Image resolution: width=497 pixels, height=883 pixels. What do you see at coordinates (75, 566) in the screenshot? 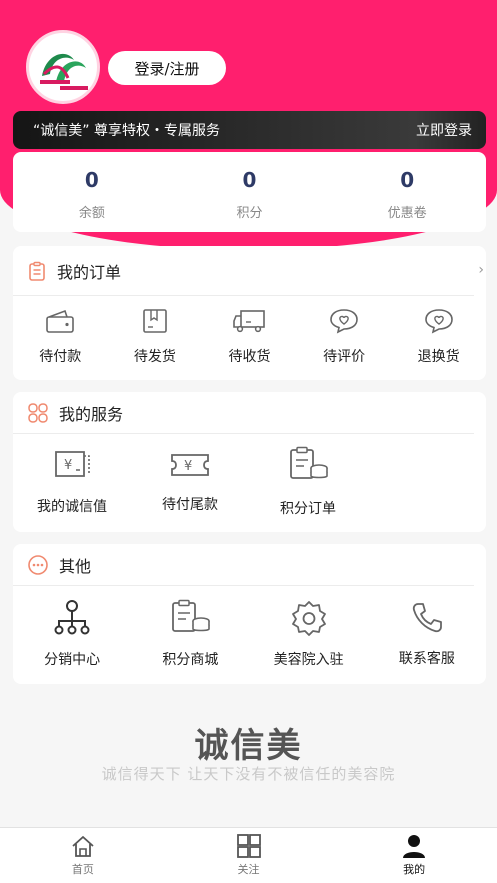
I see `other-title: 其他` at bounding box center [75, 566].